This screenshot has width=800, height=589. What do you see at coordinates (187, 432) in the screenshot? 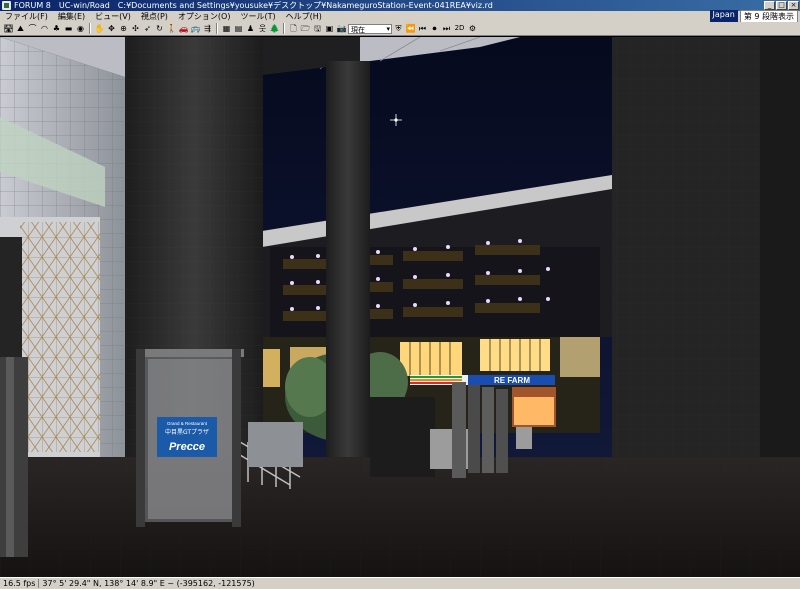
I see `sign-text-line2: 中目黒GTプラザ` at bounding box center [187, 432].